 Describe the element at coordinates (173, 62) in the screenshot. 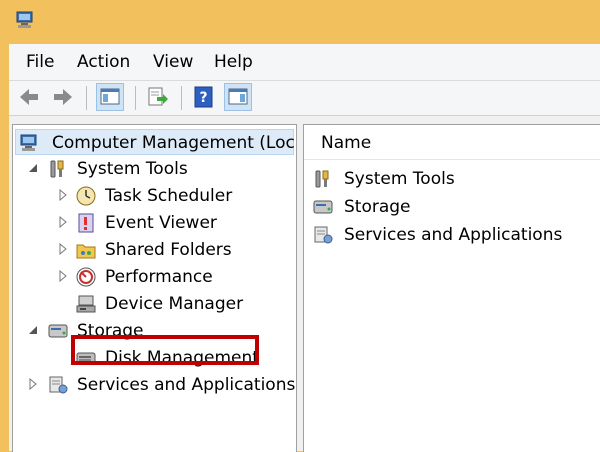

I see `menu-view: View` at that location.